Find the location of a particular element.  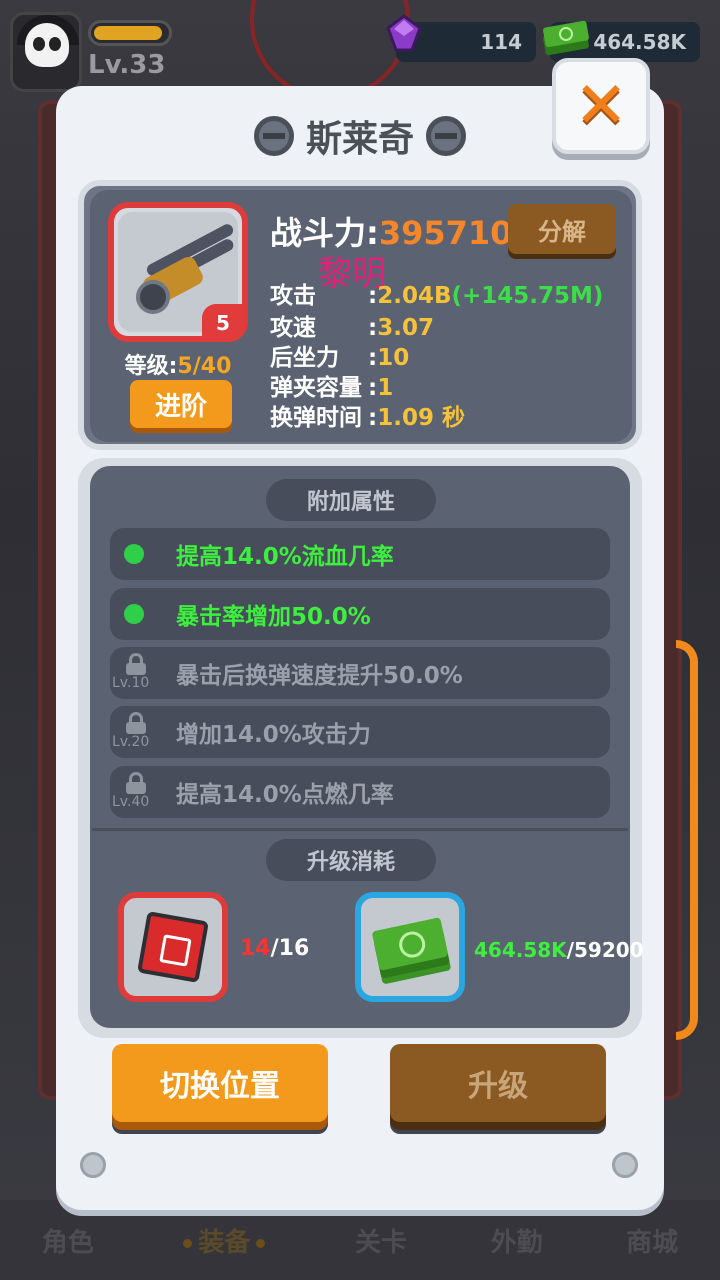

lock-level: Lv.20 is located at coordinates (131, 742).